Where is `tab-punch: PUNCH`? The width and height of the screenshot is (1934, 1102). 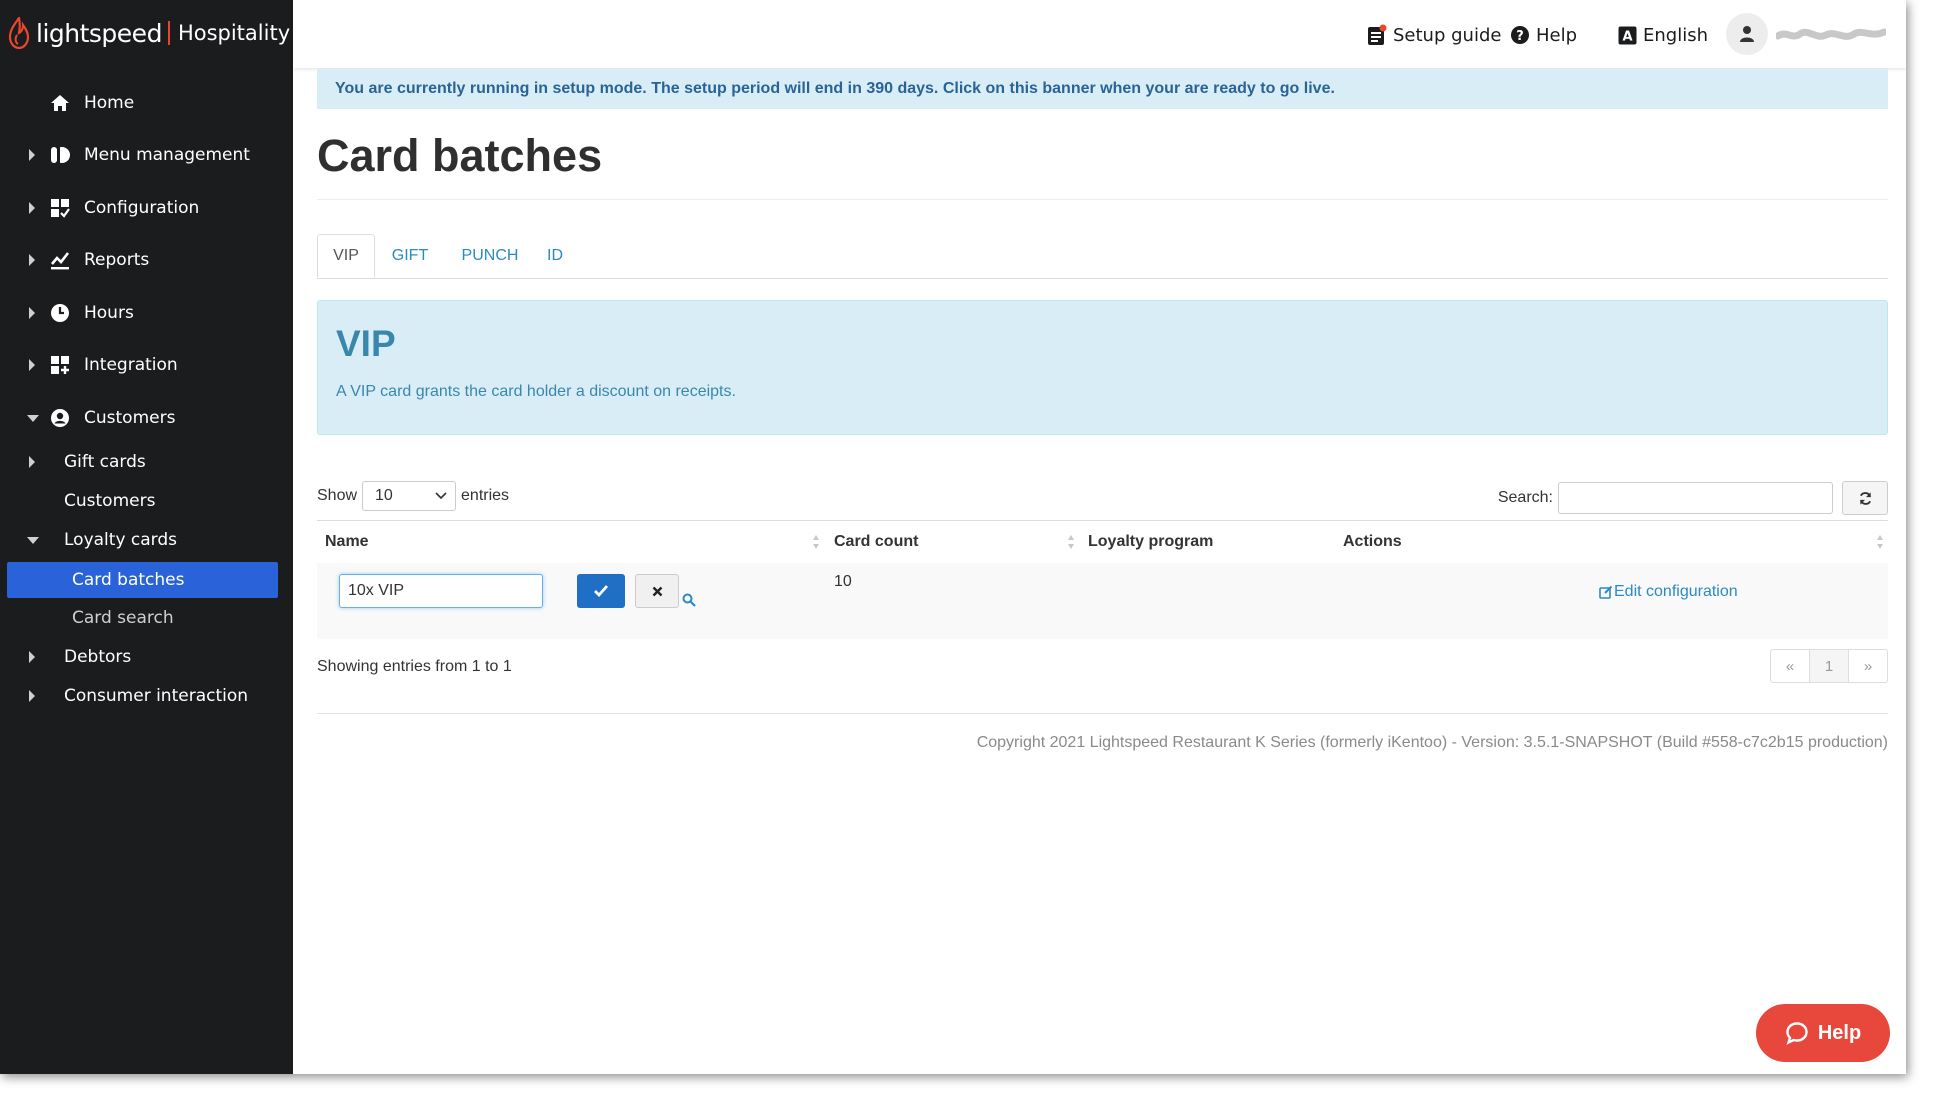
tab-punch: PUNCH is located at coordinates (490, 256).